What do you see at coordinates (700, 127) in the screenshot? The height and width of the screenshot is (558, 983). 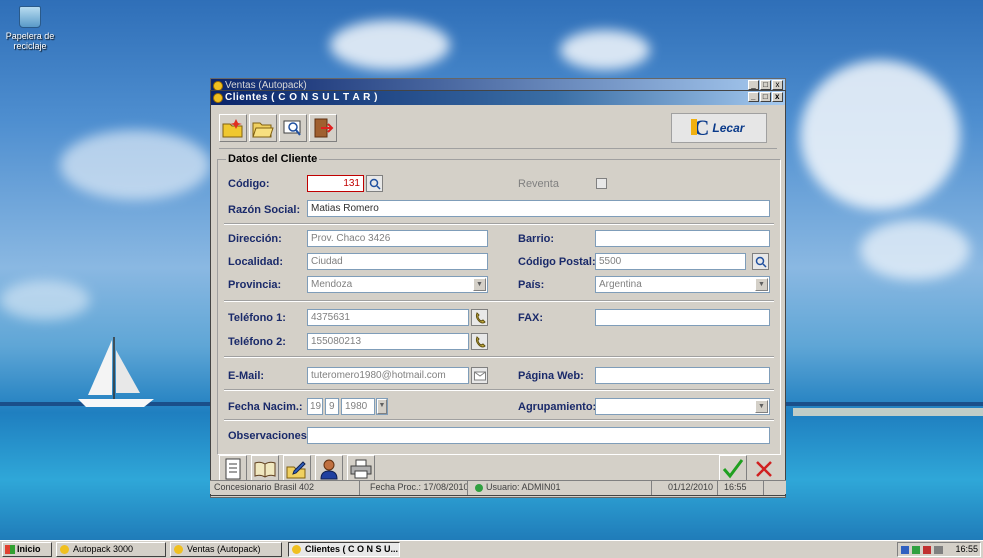 I see `logo-mark: C` at bounding box center [700, 127].